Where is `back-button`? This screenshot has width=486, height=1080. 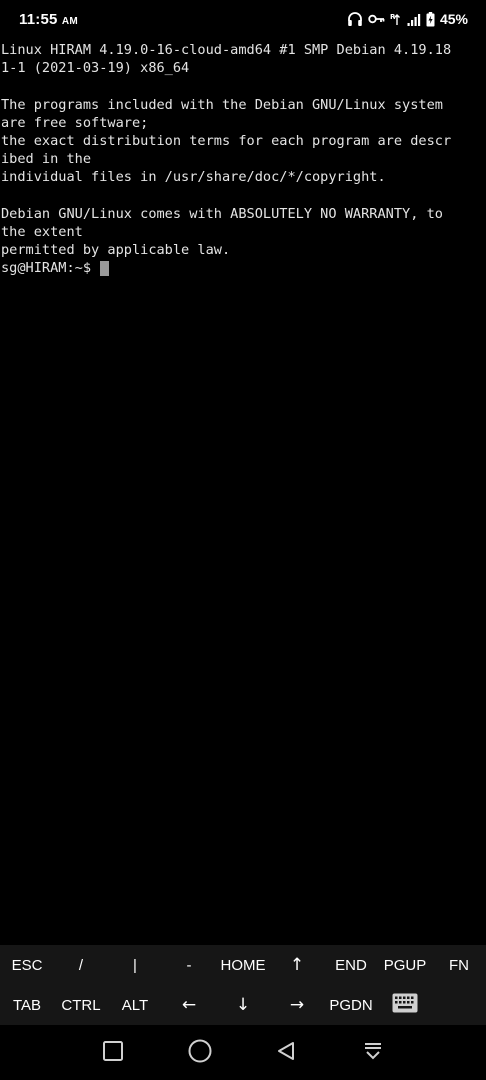 back-button is located at coordinates (286, 1053).